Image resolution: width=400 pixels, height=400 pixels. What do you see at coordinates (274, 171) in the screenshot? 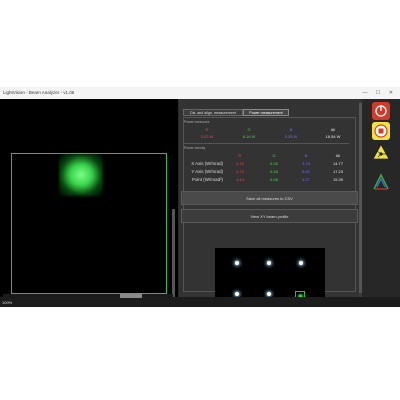
I see `pd-y-g: 6.48` at bounding box center [274, 171].